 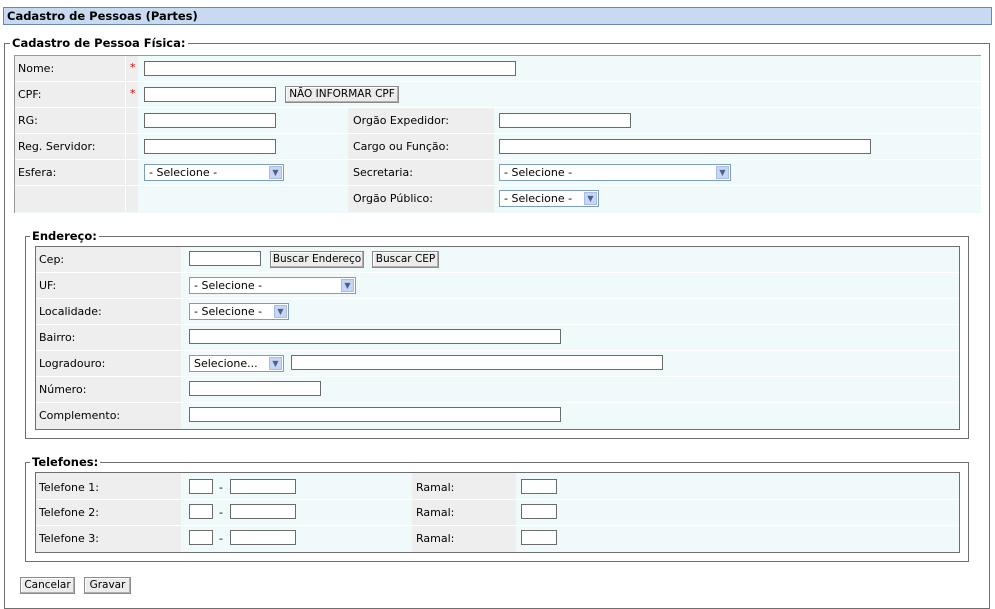 What do you see at coordinates (63, 389) in the screenshot?
I see `numero-label: Número:` at bounding box center [63, 389].